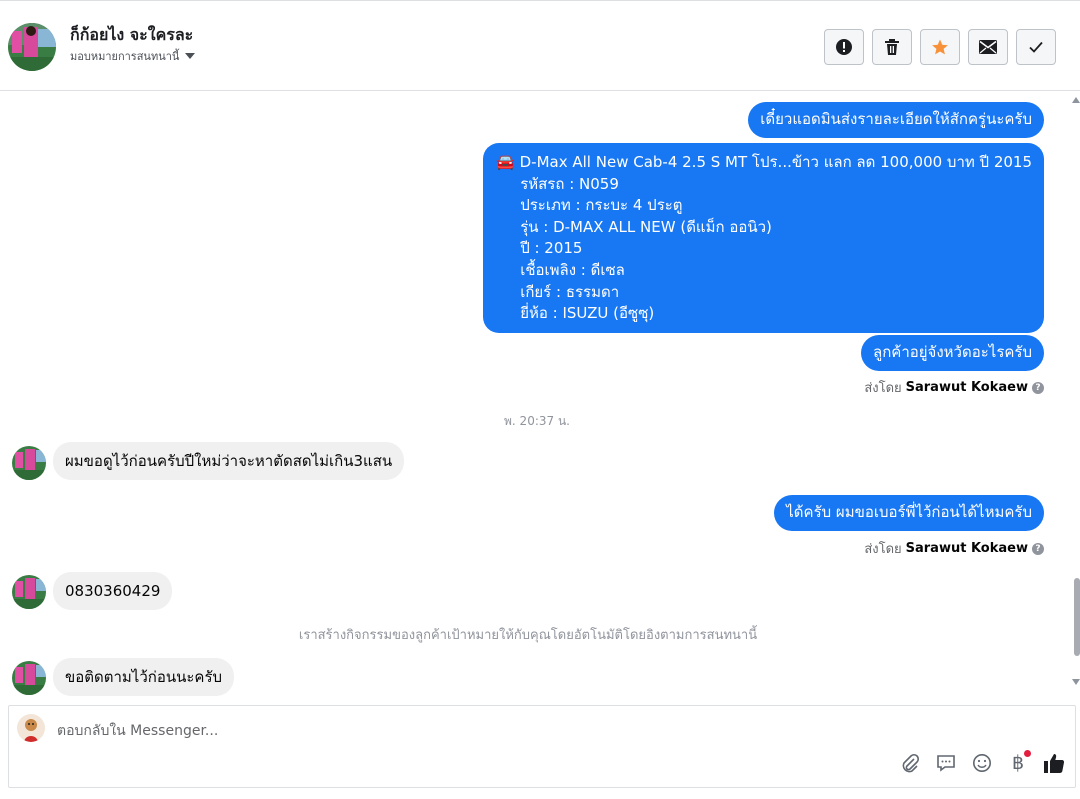  Describe the element at coordinates (569, 183) in the screenshot. I see `car-detail-line: รหัสรถ : N059` at that location.